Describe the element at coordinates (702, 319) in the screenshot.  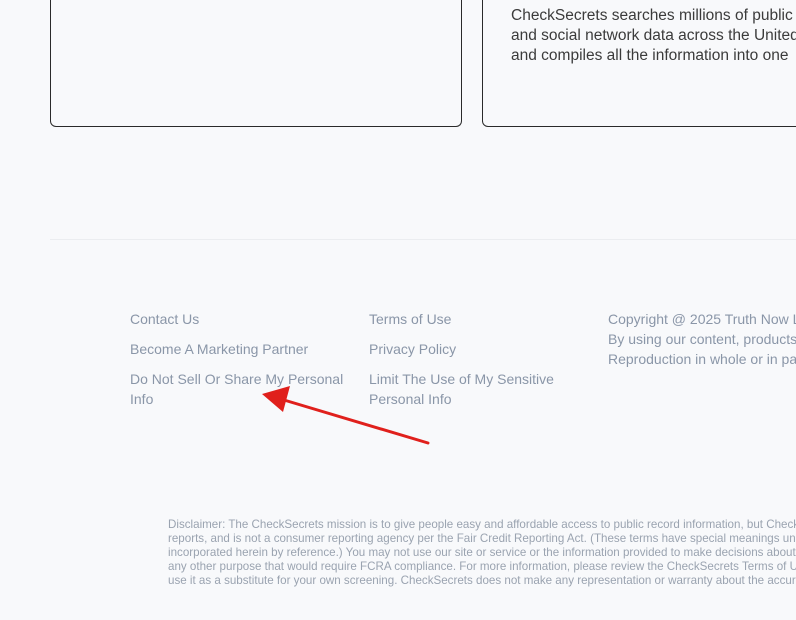
I see `copyright-line: Copyright @ 2025 Truth Now LLC` at that location.